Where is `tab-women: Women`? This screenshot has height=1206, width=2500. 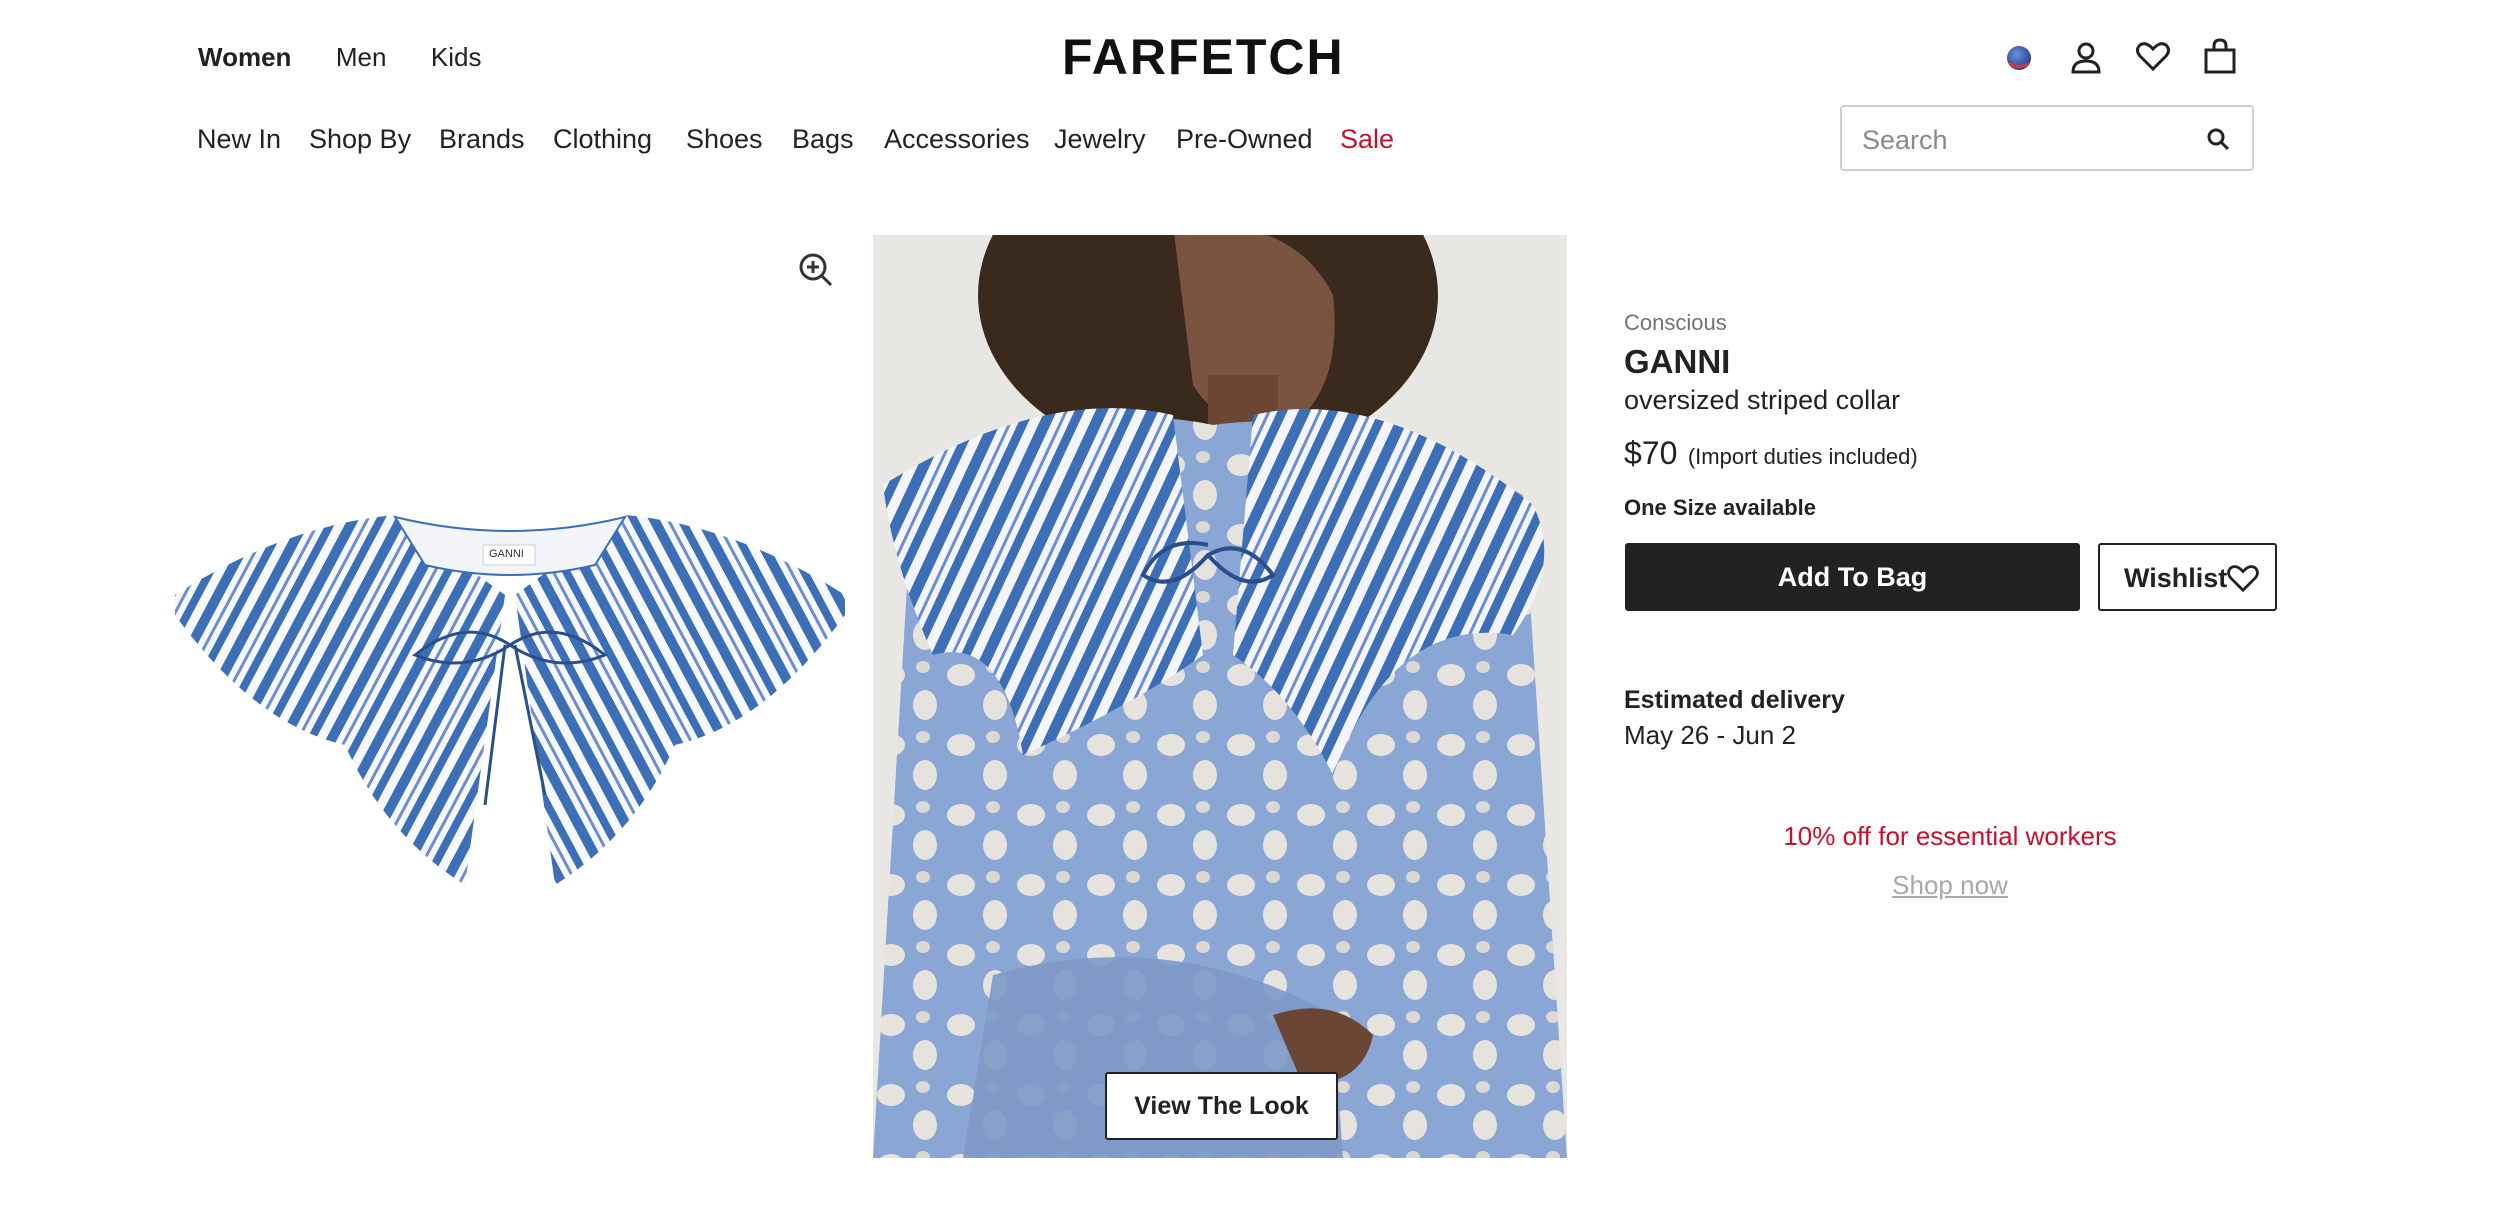
tab-women: Women is located at coordinates (244, 57).